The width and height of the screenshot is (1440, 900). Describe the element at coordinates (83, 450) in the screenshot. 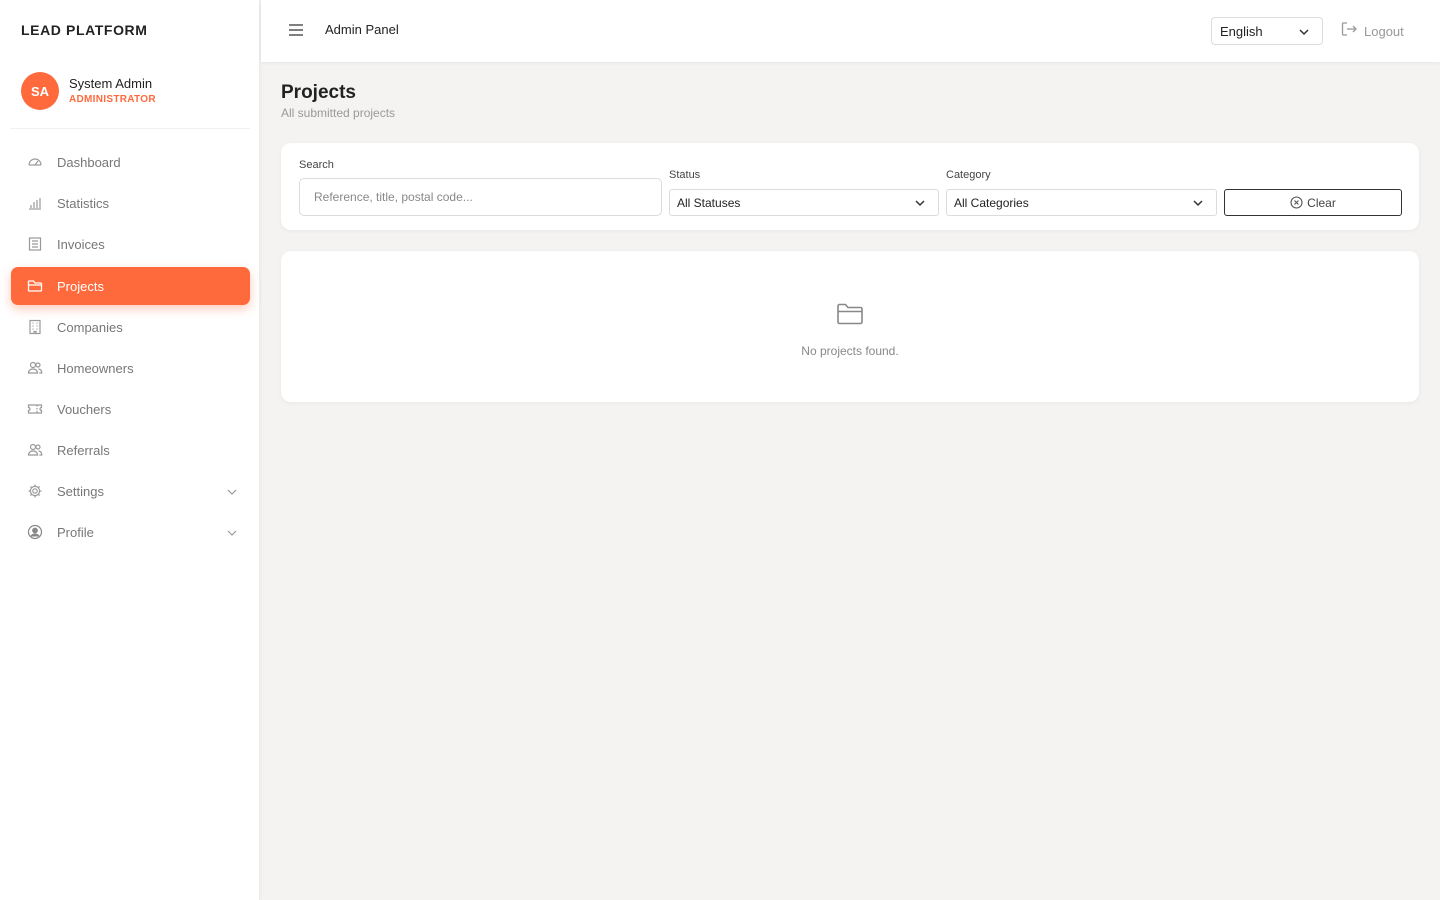

I see `sidebar-item-label: Referrals` at that location.